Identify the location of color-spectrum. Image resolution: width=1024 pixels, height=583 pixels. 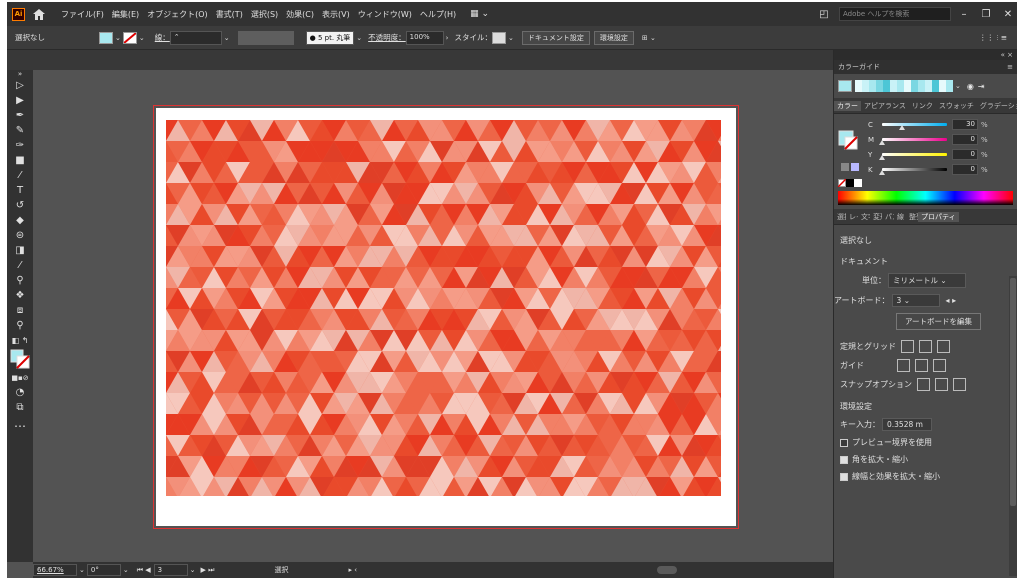
(925, 198).